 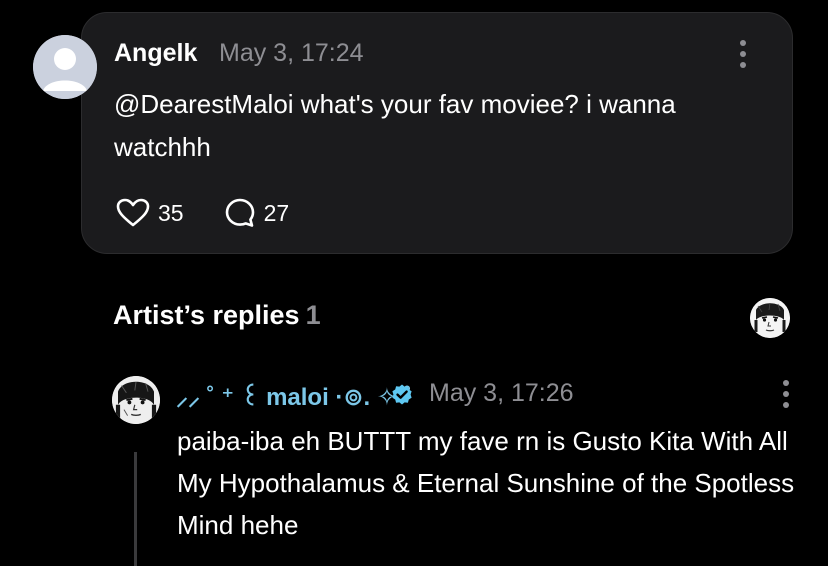 I want to click on thread-line, so click(x=135, y=509).